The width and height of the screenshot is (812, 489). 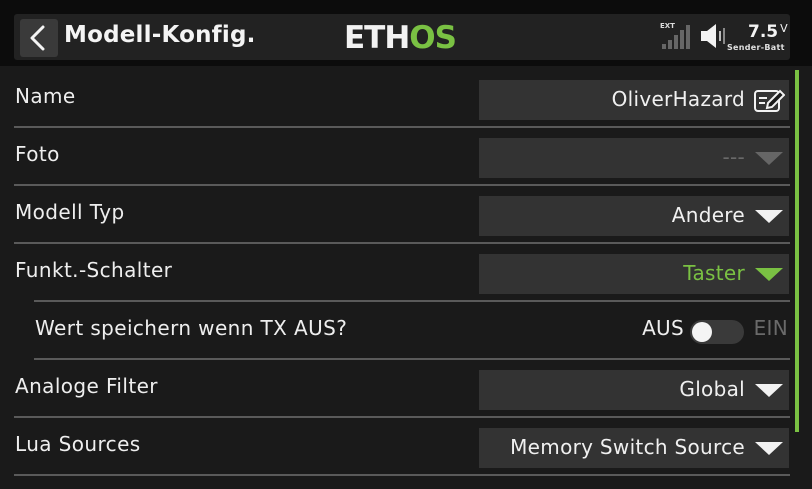 What do you see at coordinates (797, 251) in the screenshot?
I see `scrollbar` at bounding box center [797, 251].